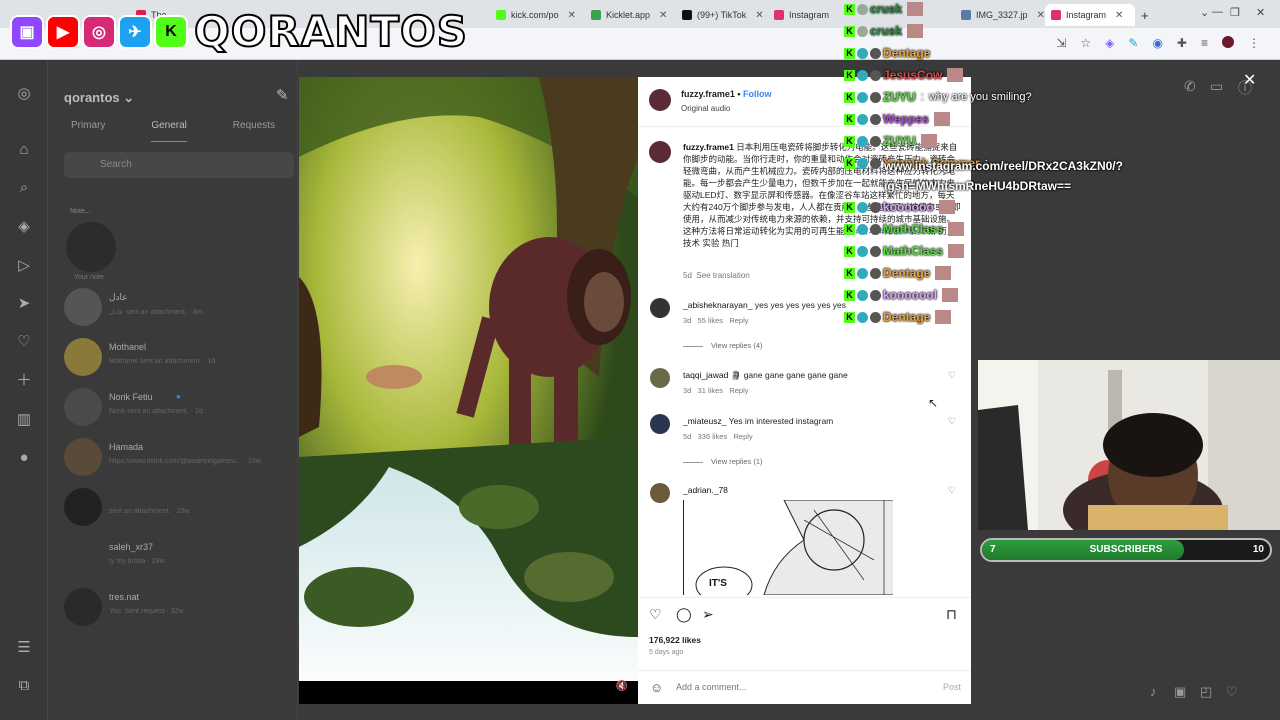 The image size is (1280, 720). What do you see at coordinates (1260, 12) in the screenshot?
I see `close-window-icon: ✕` at bounding box center [1260, 12].